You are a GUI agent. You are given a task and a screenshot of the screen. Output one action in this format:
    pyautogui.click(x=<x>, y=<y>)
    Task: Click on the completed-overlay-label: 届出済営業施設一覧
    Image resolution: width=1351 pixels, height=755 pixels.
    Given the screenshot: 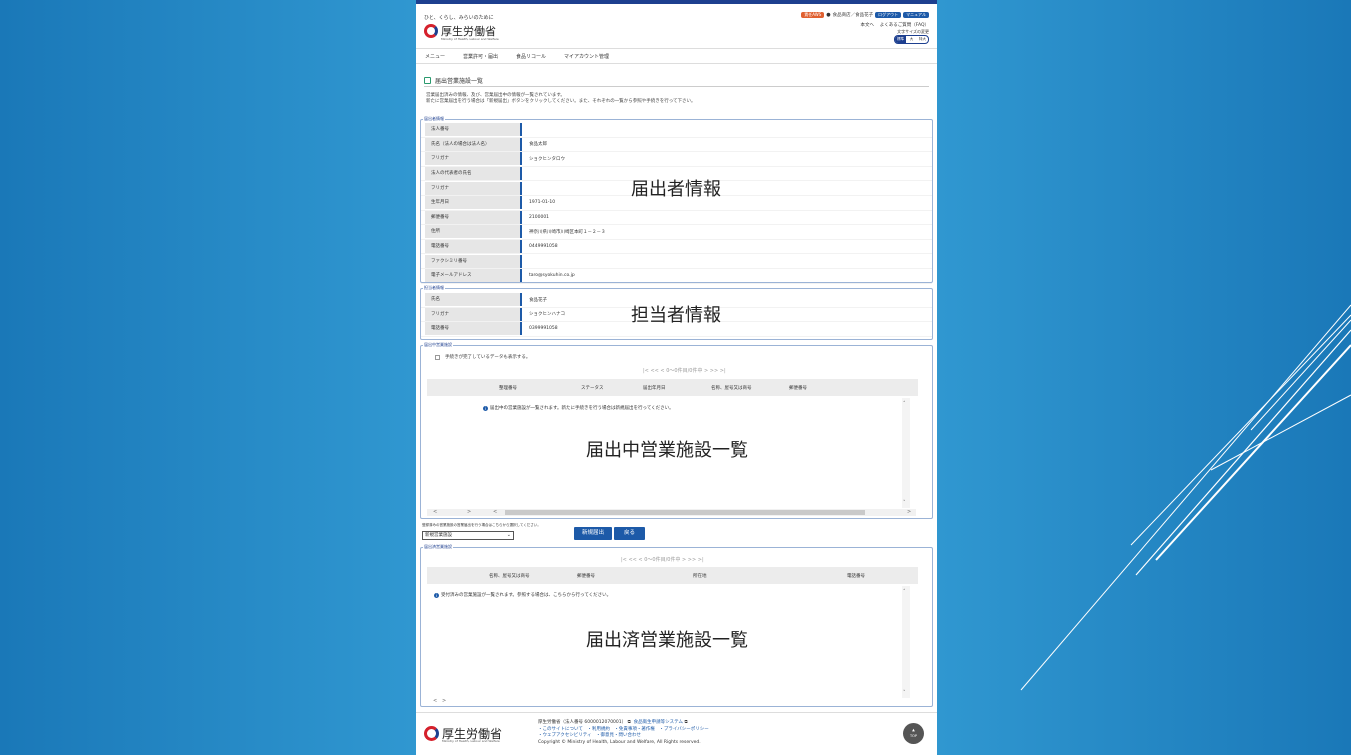 What is the action you would take?
    pyautogui.click(x=667, y=640)
    